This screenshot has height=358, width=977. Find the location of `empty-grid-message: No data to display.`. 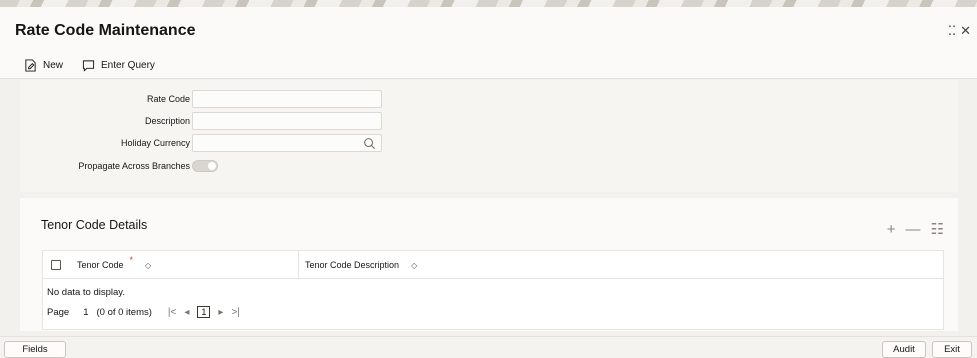

empty-grid-message: No data to display. is located at coordinates (86, 292).